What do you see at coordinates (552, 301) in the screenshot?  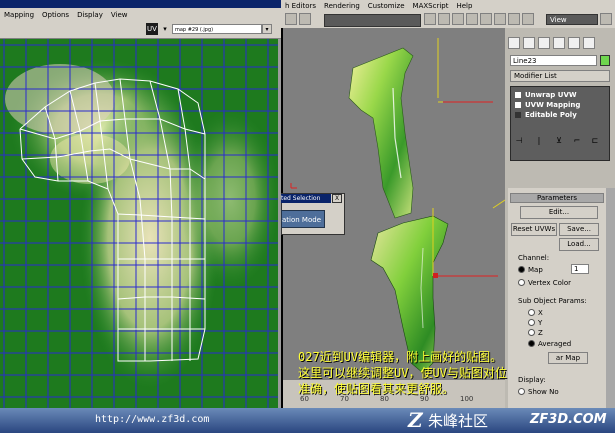 I see `sub-object-params-label: Sub Object Params:` at bounding box center [552, 301].